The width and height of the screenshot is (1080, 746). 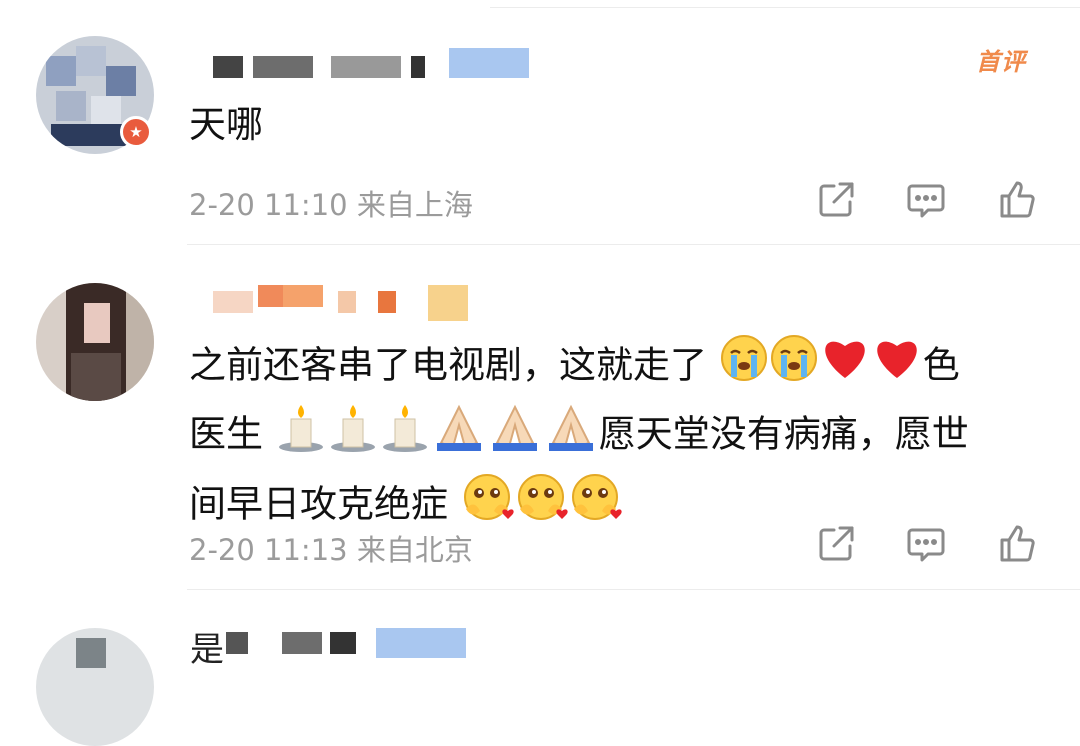 What do you see at coordinates (331, 550) in the screenshot?
I see `comment-meta: 2-20 11:13 来自北京` at bounding box center [331, 550].